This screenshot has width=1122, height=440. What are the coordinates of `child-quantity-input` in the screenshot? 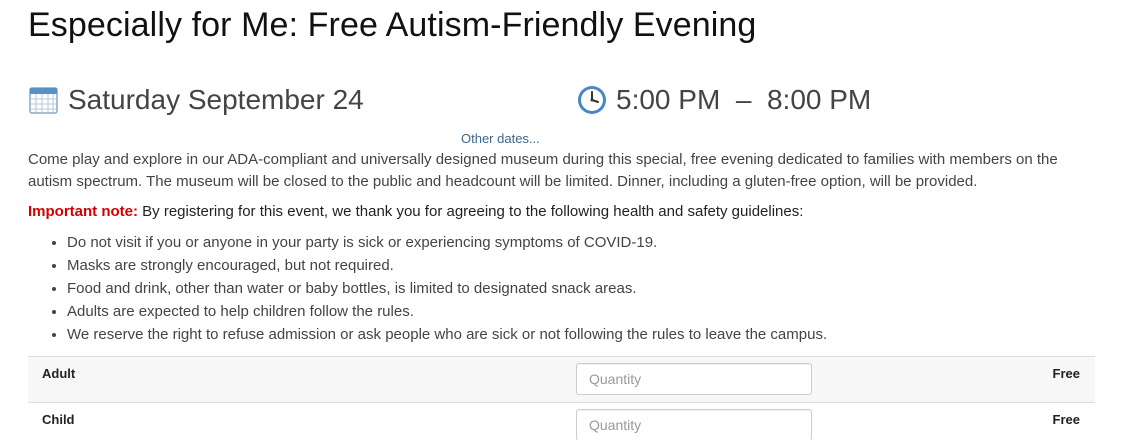 It's located at (694, 424).